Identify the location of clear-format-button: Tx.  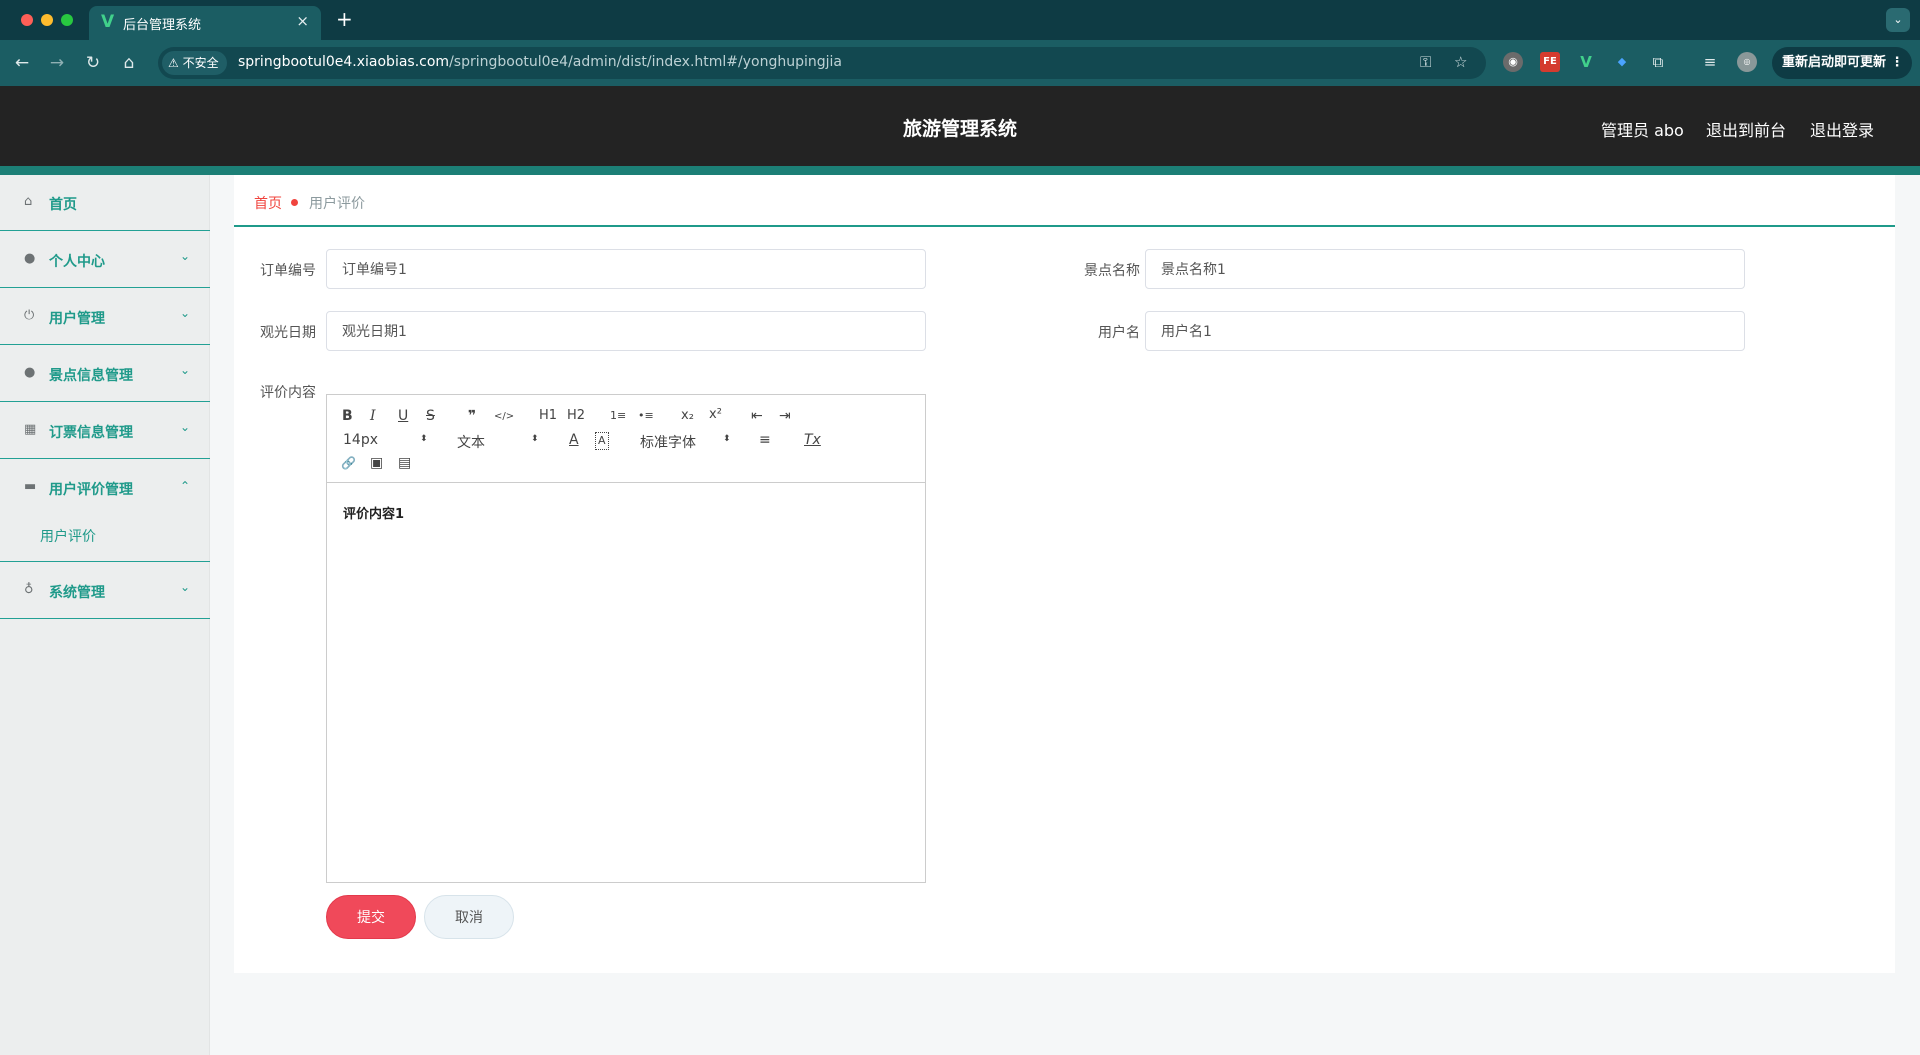
(812, 440).